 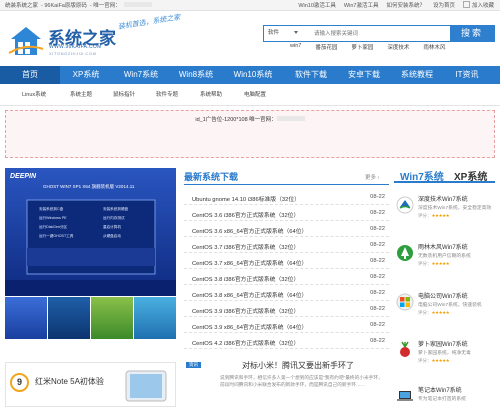 I want to click on divider, so click(x=286, y=184).